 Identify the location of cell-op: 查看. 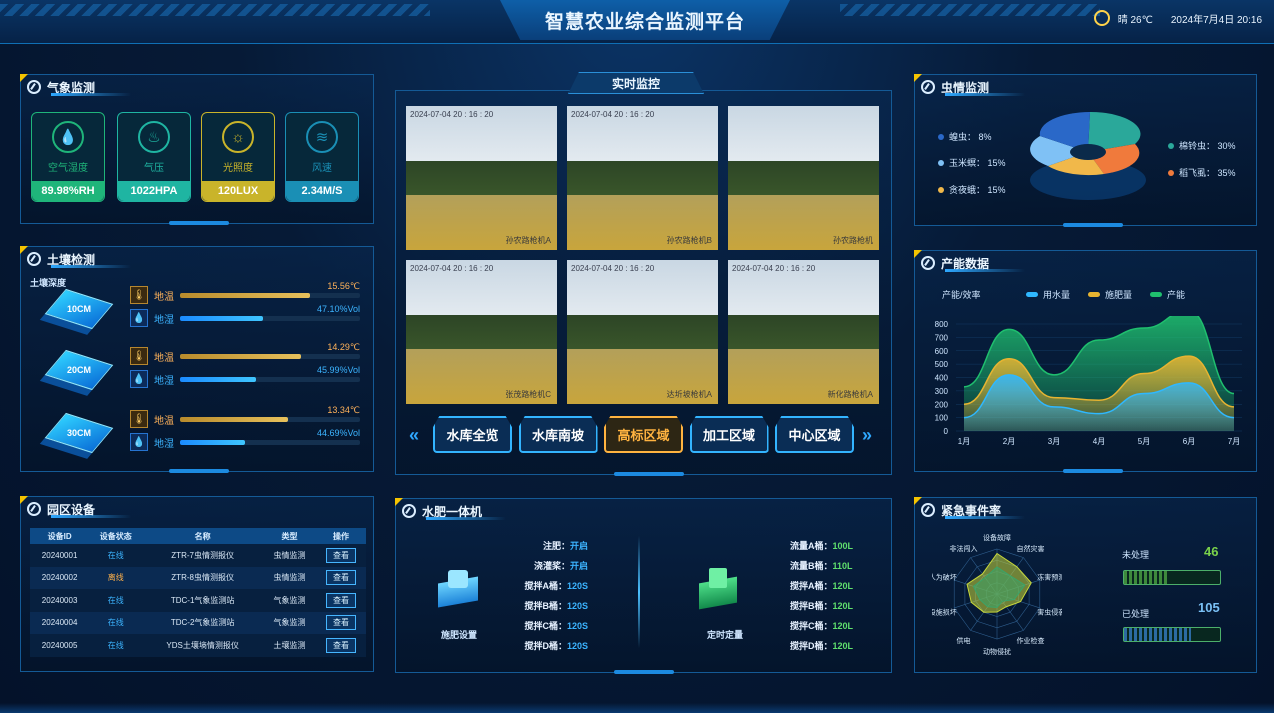
(341, 577).